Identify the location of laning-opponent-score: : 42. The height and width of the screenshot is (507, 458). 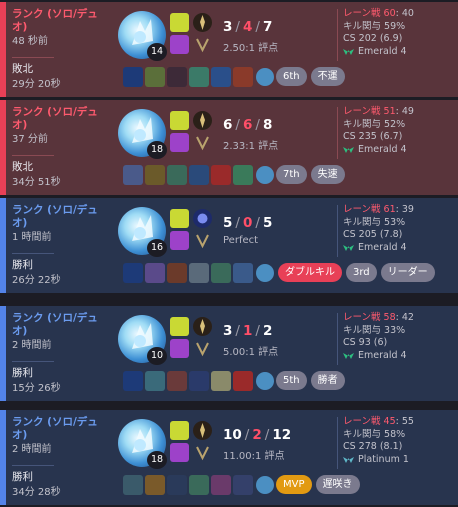
(404, 317).